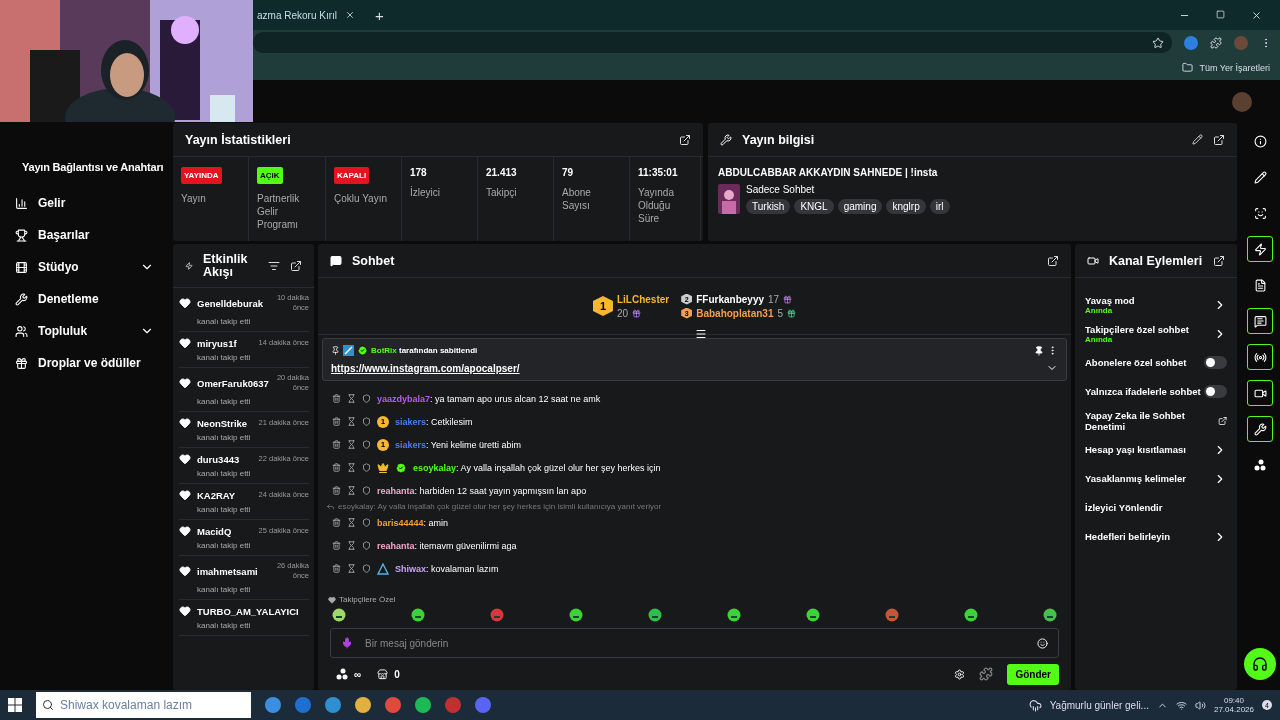 This screenshot has width=1280, height=720. I want to click on action-label: Yalnızca ifadelerle sohbet, so click(1143, 391).